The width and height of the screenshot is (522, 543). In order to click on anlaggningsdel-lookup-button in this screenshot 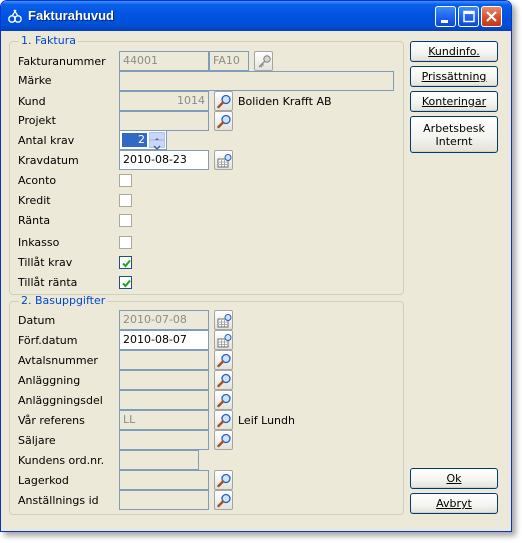, I will do `click(223, 400)`.